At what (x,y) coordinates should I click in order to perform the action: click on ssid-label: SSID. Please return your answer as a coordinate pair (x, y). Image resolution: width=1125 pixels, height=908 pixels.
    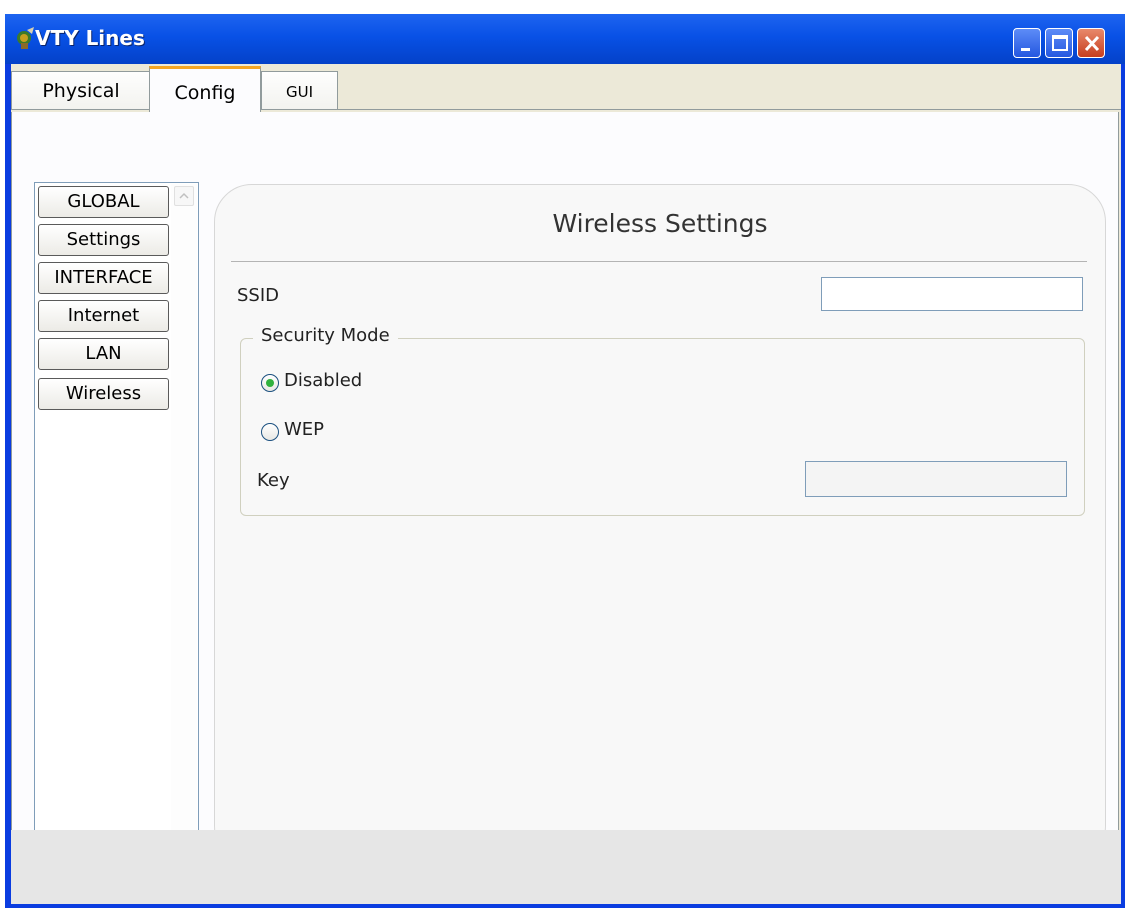
    Looking at the image, I should click on (258, 295).